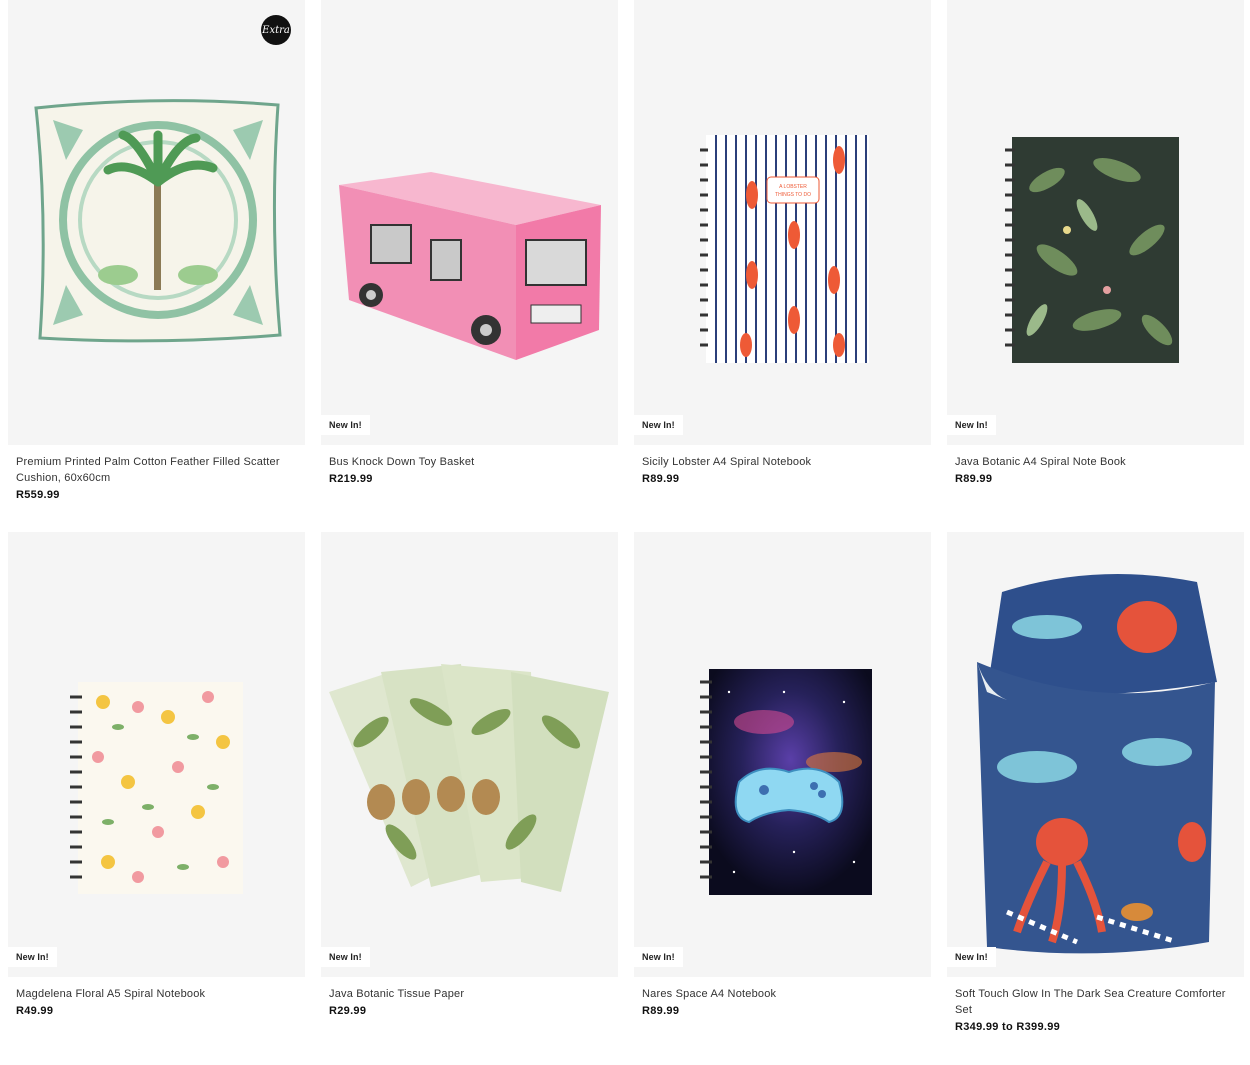 The width and height of the screenshot is (1250, 1065). Describe the element at coordinates (1092, 250) in the screenshot. I see `botanic-notebook-illustration` at that location.